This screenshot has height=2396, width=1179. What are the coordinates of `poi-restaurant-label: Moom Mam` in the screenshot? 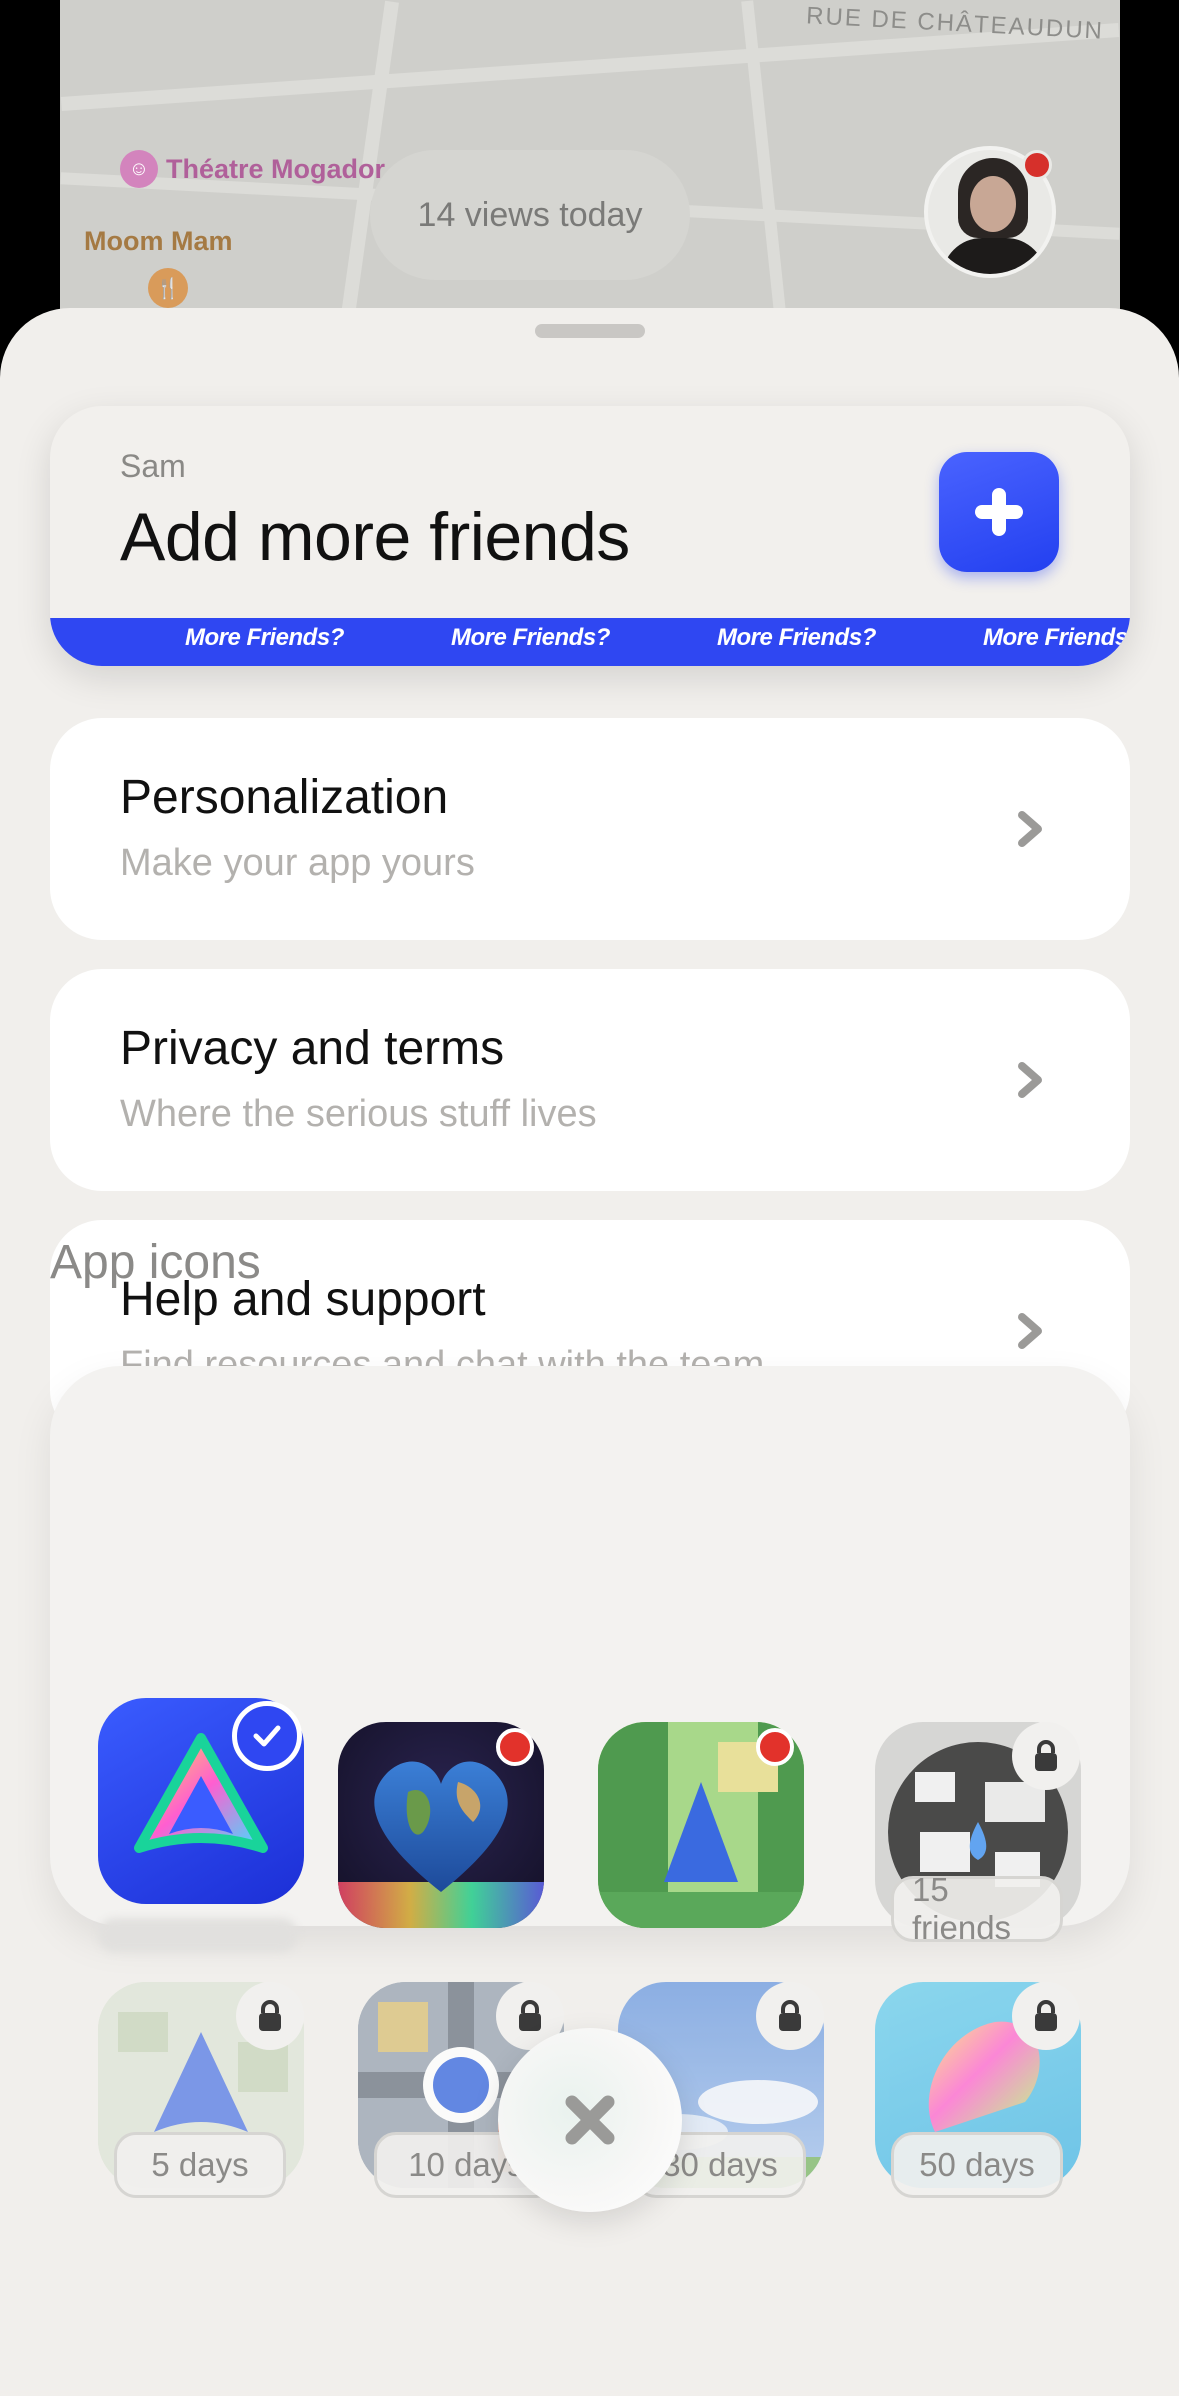 It's located at (158, 241).